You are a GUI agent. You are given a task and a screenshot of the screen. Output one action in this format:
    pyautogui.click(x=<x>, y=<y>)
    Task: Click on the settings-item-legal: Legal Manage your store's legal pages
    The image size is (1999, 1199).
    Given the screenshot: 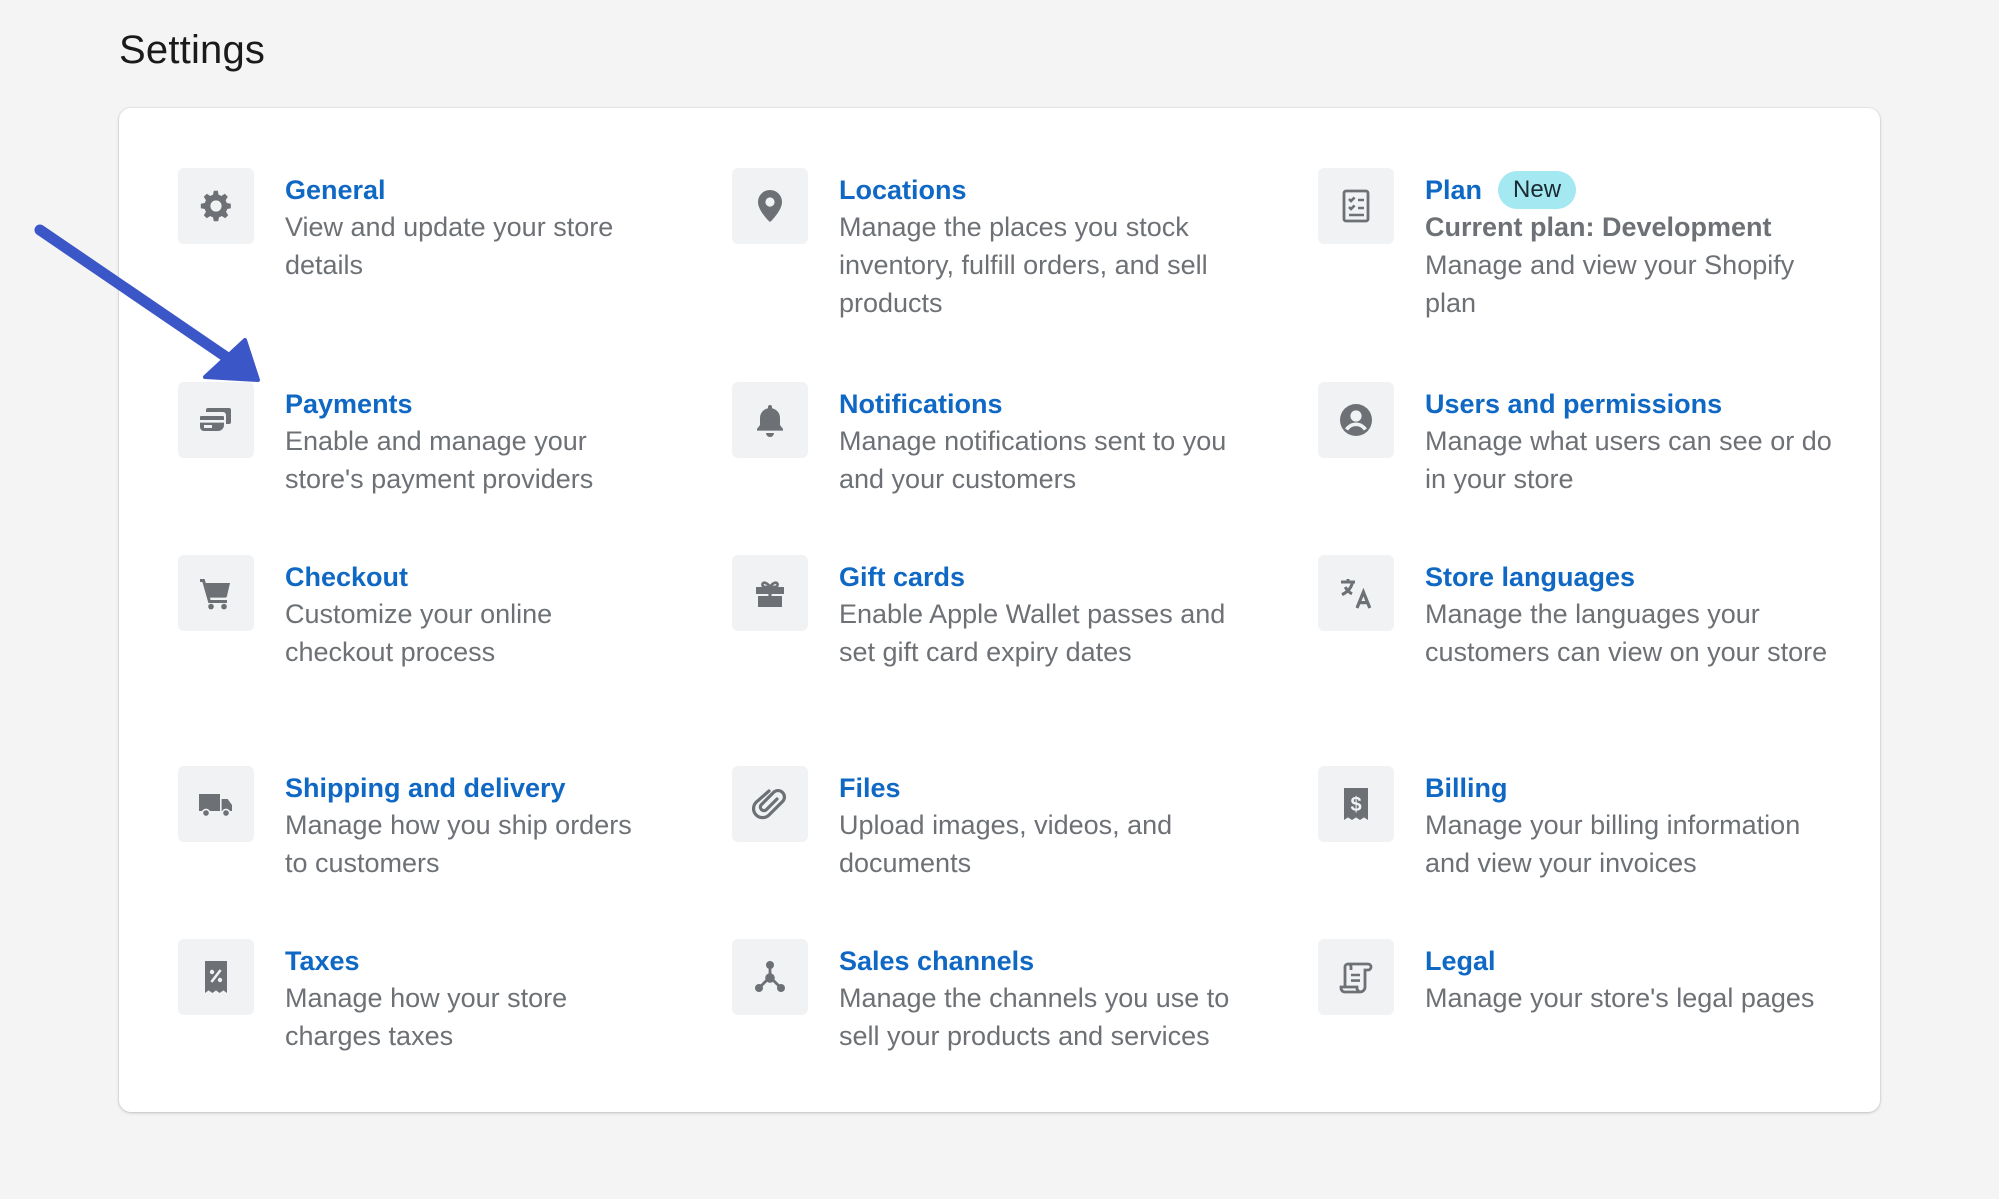 What is the action you would take?
    pyautogui.click(x=1588, y=978)
    